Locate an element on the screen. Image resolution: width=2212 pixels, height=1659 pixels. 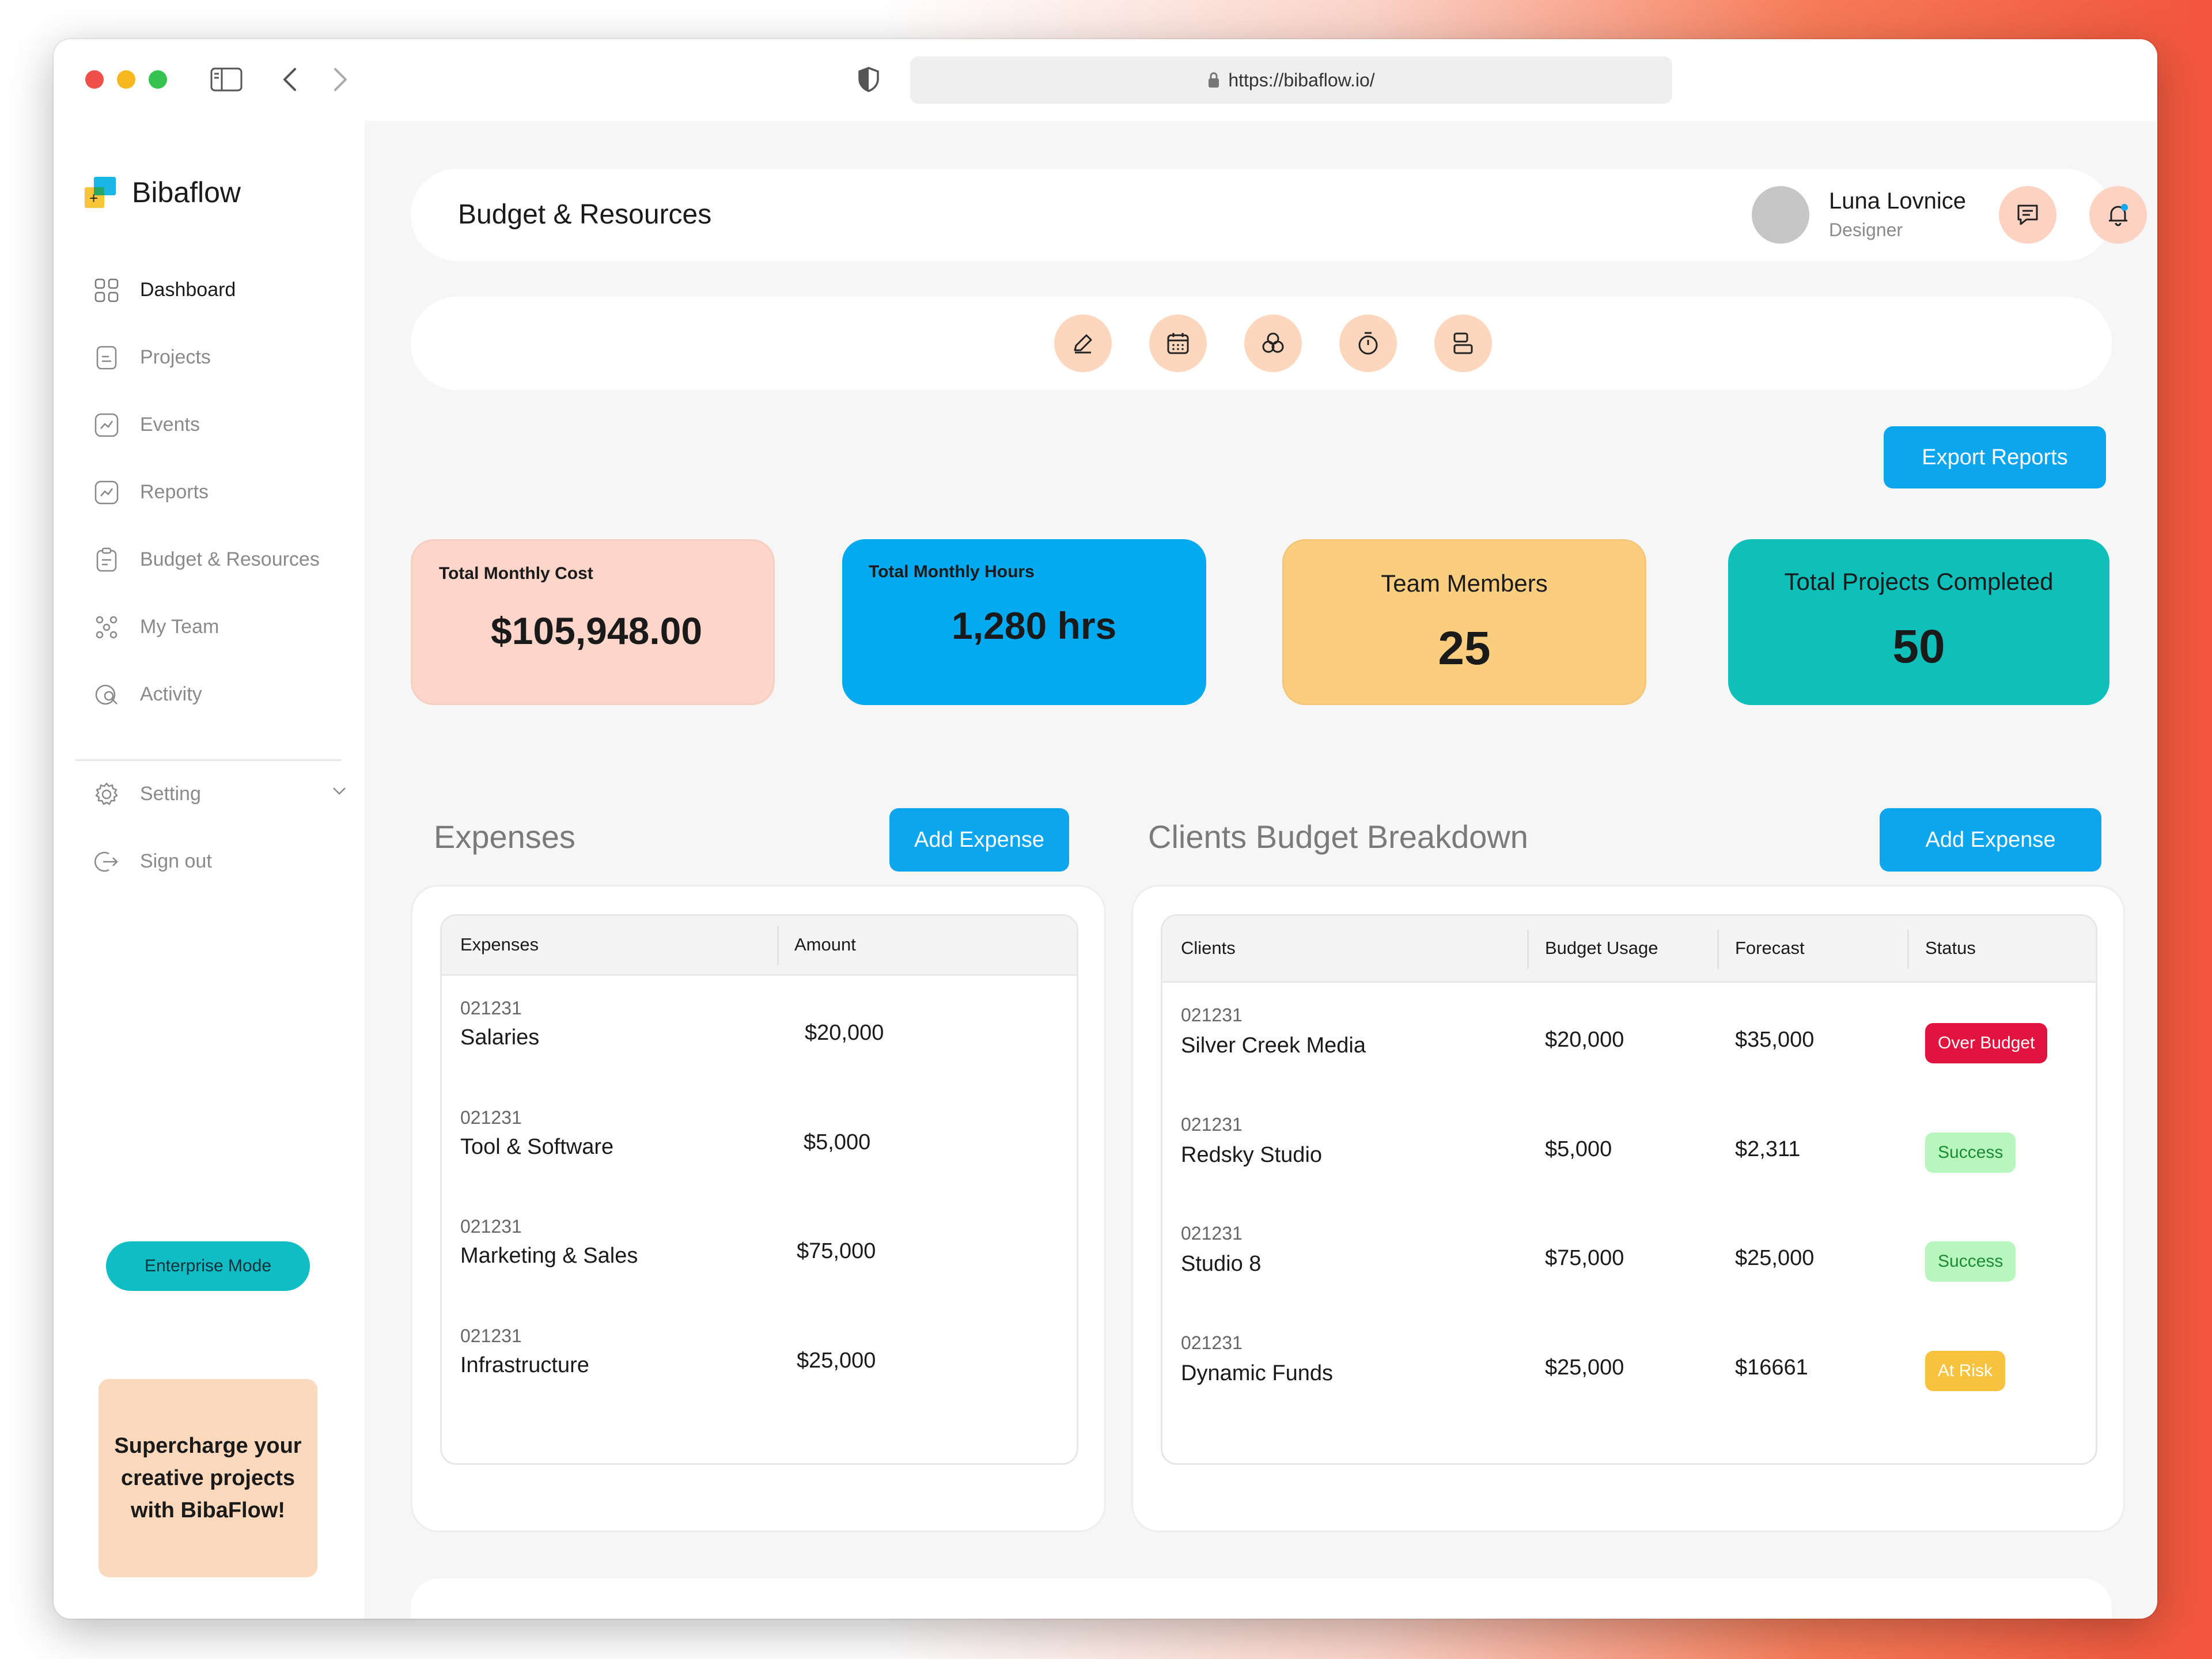
activity-icon is located at coordinates (106, 694).